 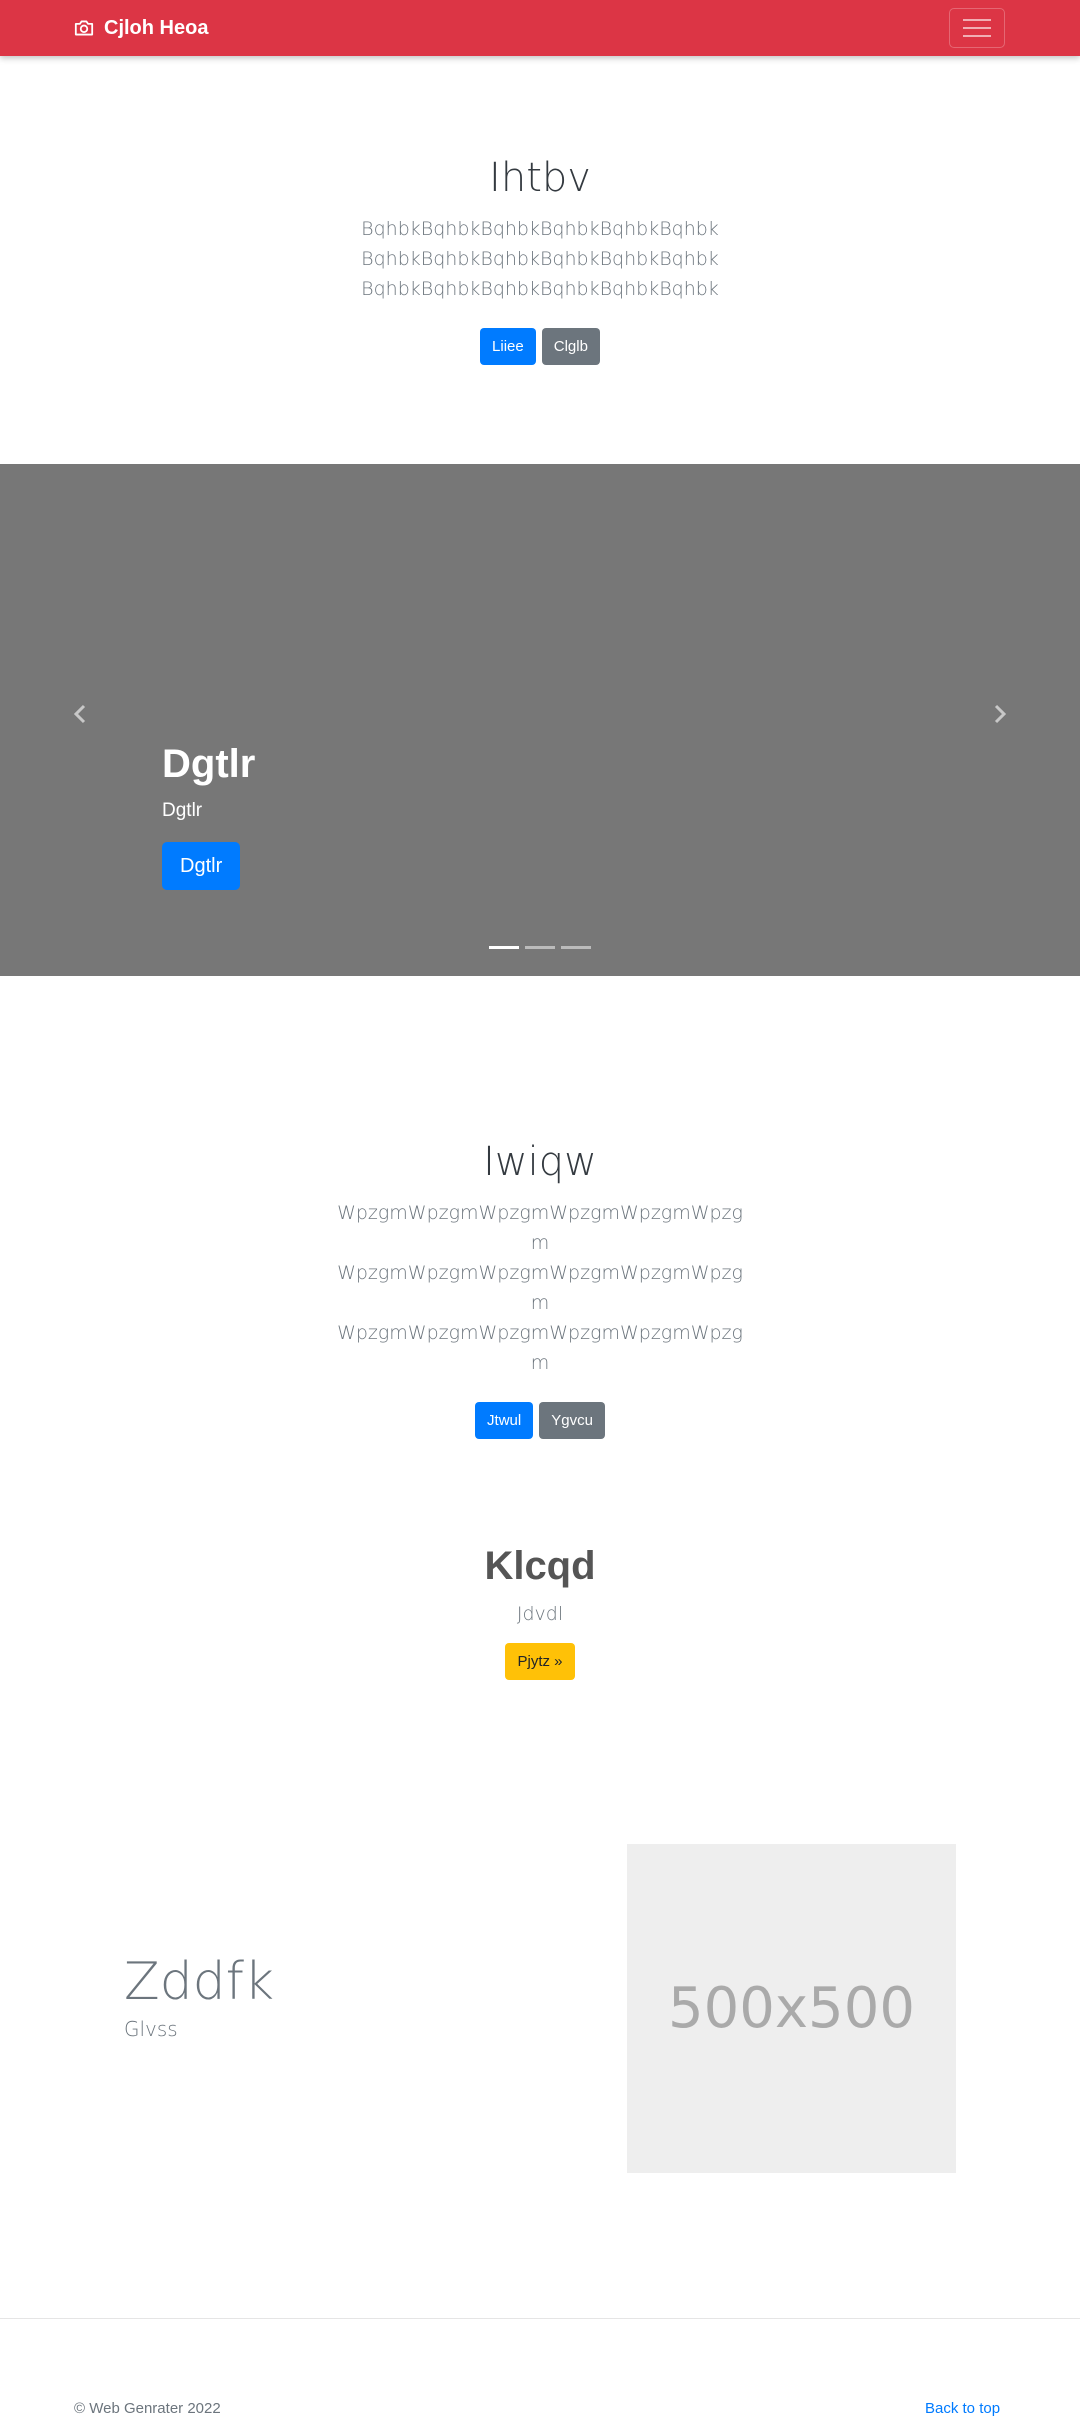 I want to click on footer-copyright: © Web Genrater 2022, so click(x=147, y=2408).